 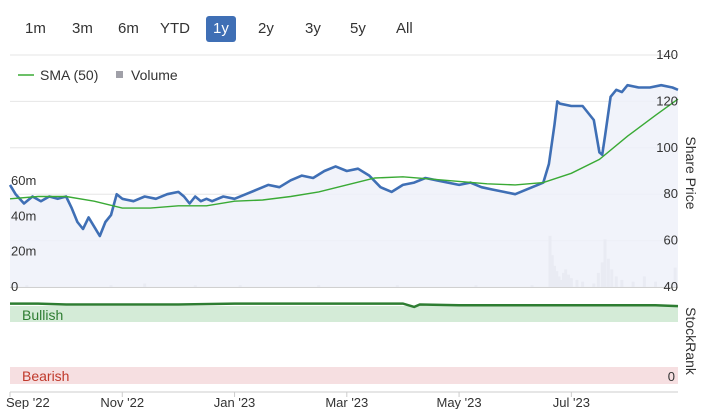 I want to click on price-tick-label: 100, so click(x=667, y=147).